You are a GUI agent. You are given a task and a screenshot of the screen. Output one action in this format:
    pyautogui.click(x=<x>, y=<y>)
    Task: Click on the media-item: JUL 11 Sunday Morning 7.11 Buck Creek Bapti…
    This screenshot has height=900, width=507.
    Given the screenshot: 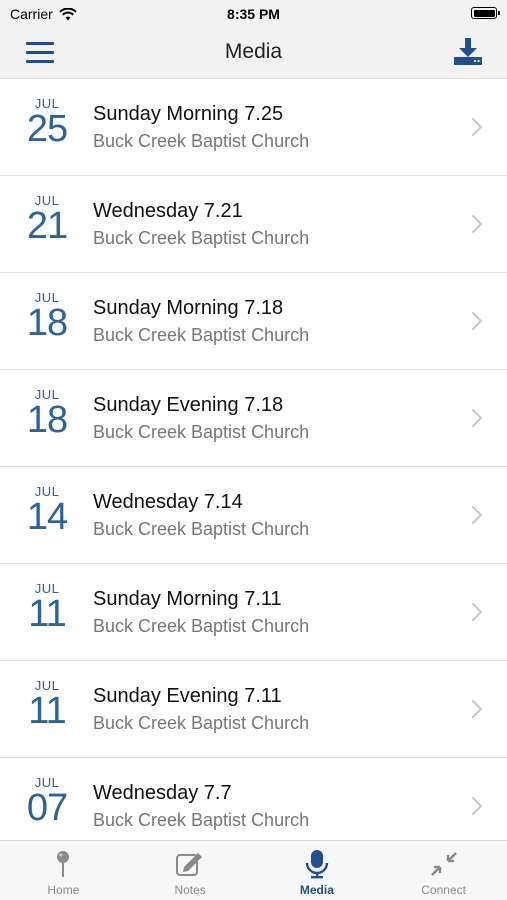 What is the action you would take?
    pyautogui.click(x=253, y=612)
    